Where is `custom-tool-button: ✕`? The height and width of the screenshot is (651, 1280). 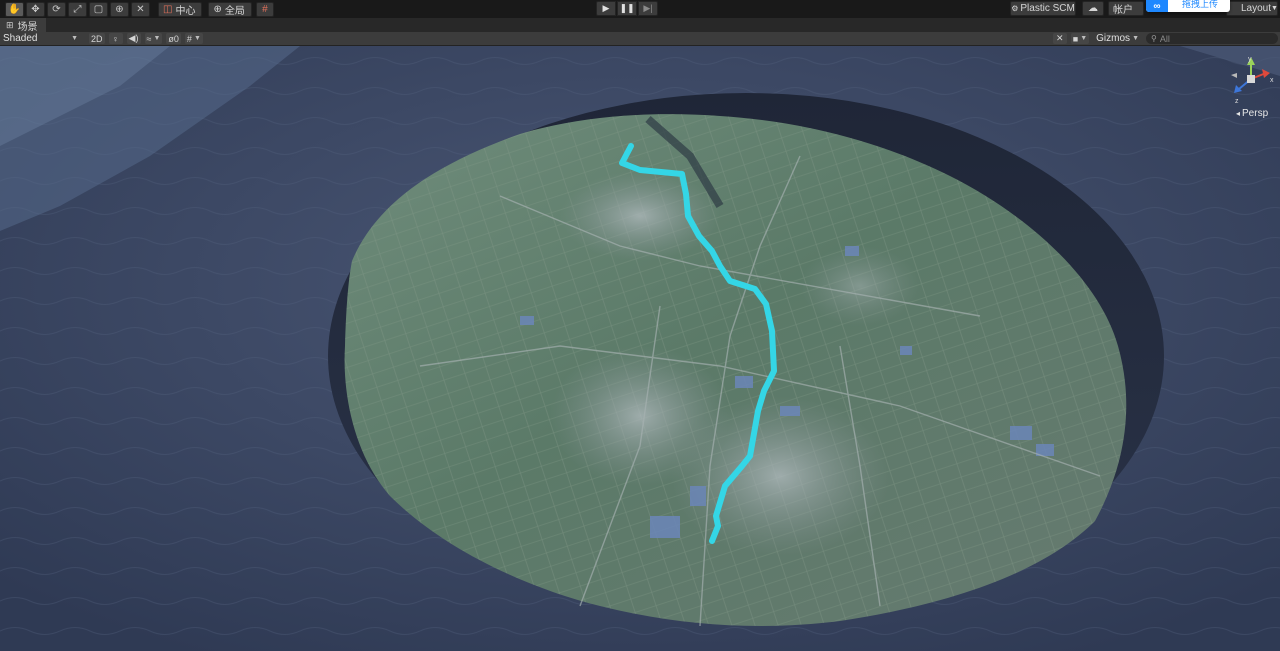 custom-tool-button: ✕ is located at coordinates (140, 9).